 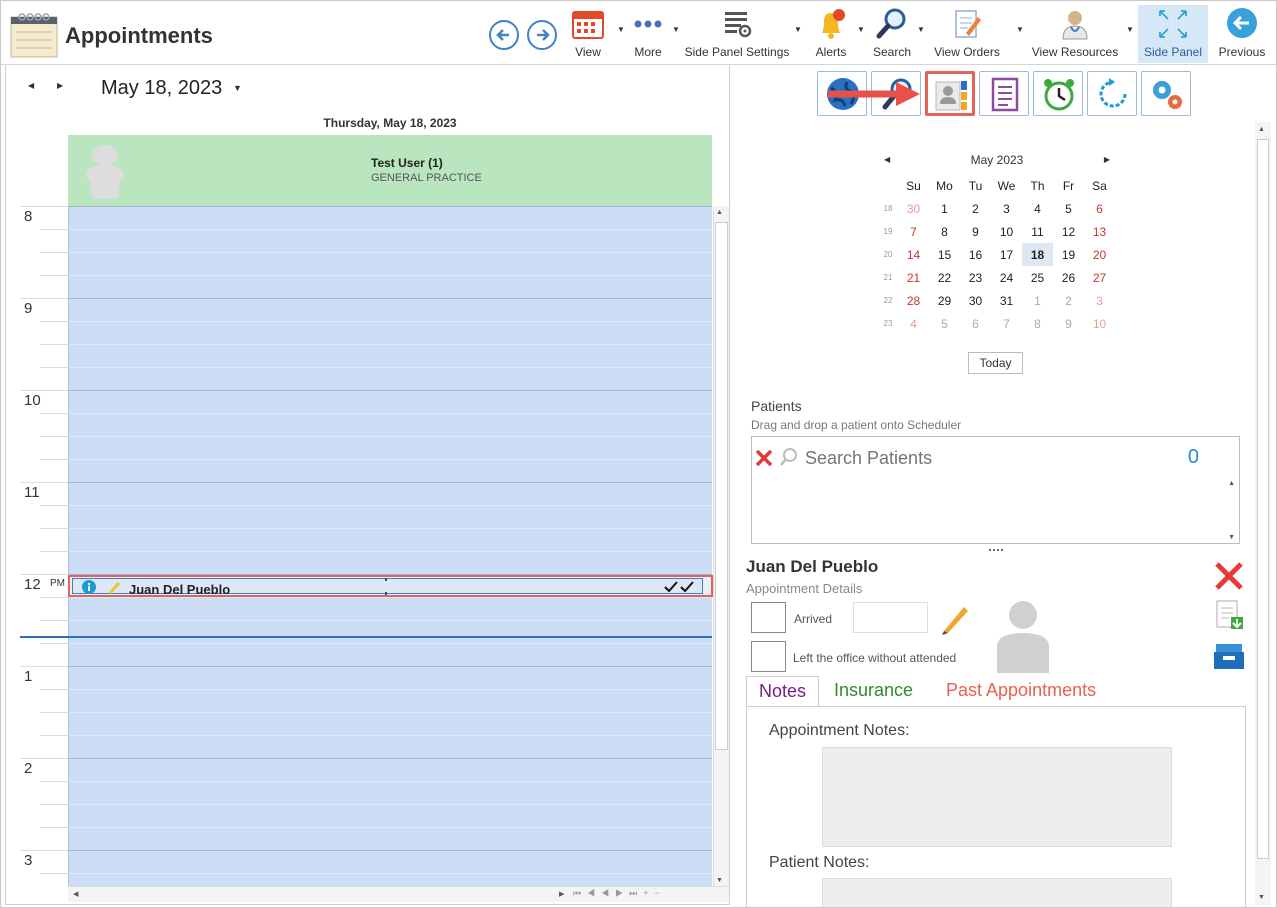 What do you see at coordinates (955, 618) in the screenshot?
I see `edit-pencil-icon` at bounding box center [955, 618].